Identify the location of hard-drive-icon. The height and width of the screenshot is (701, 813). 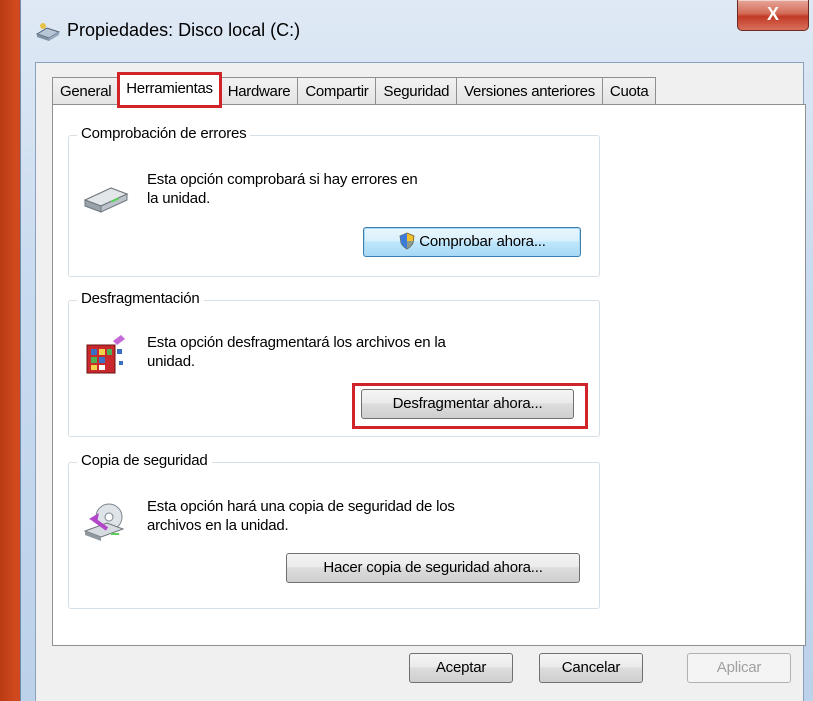
(106, 200).